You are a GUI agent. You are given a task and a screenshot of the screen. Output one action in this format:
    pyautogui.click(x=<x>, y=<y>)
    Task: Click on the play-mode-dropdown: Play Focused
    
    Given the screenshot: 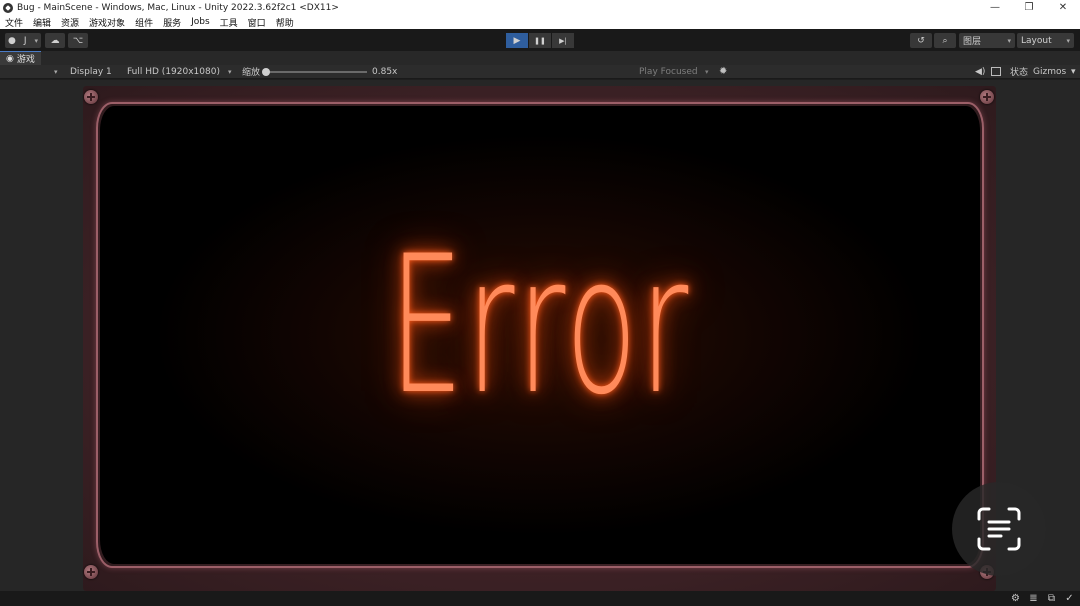 What is the action you would take?
    pyautogui.click(x=668, y=71)
    